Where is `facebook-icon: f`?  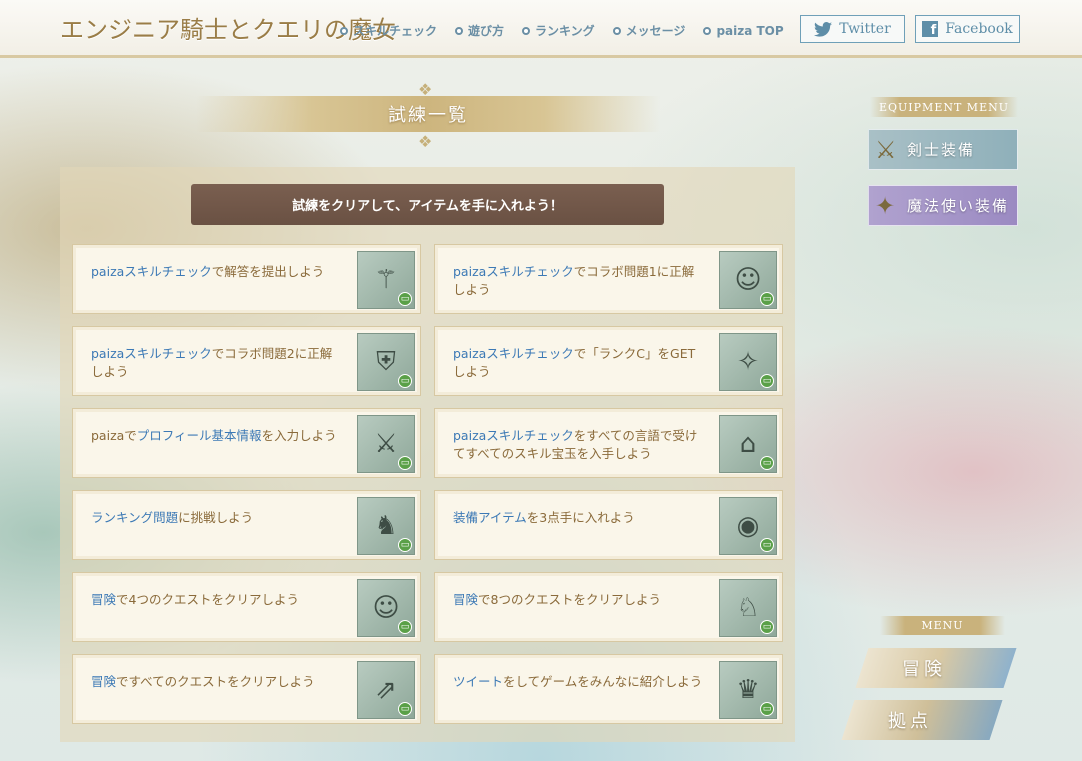
facebook-icon: f is located at coordinates (930, 29).